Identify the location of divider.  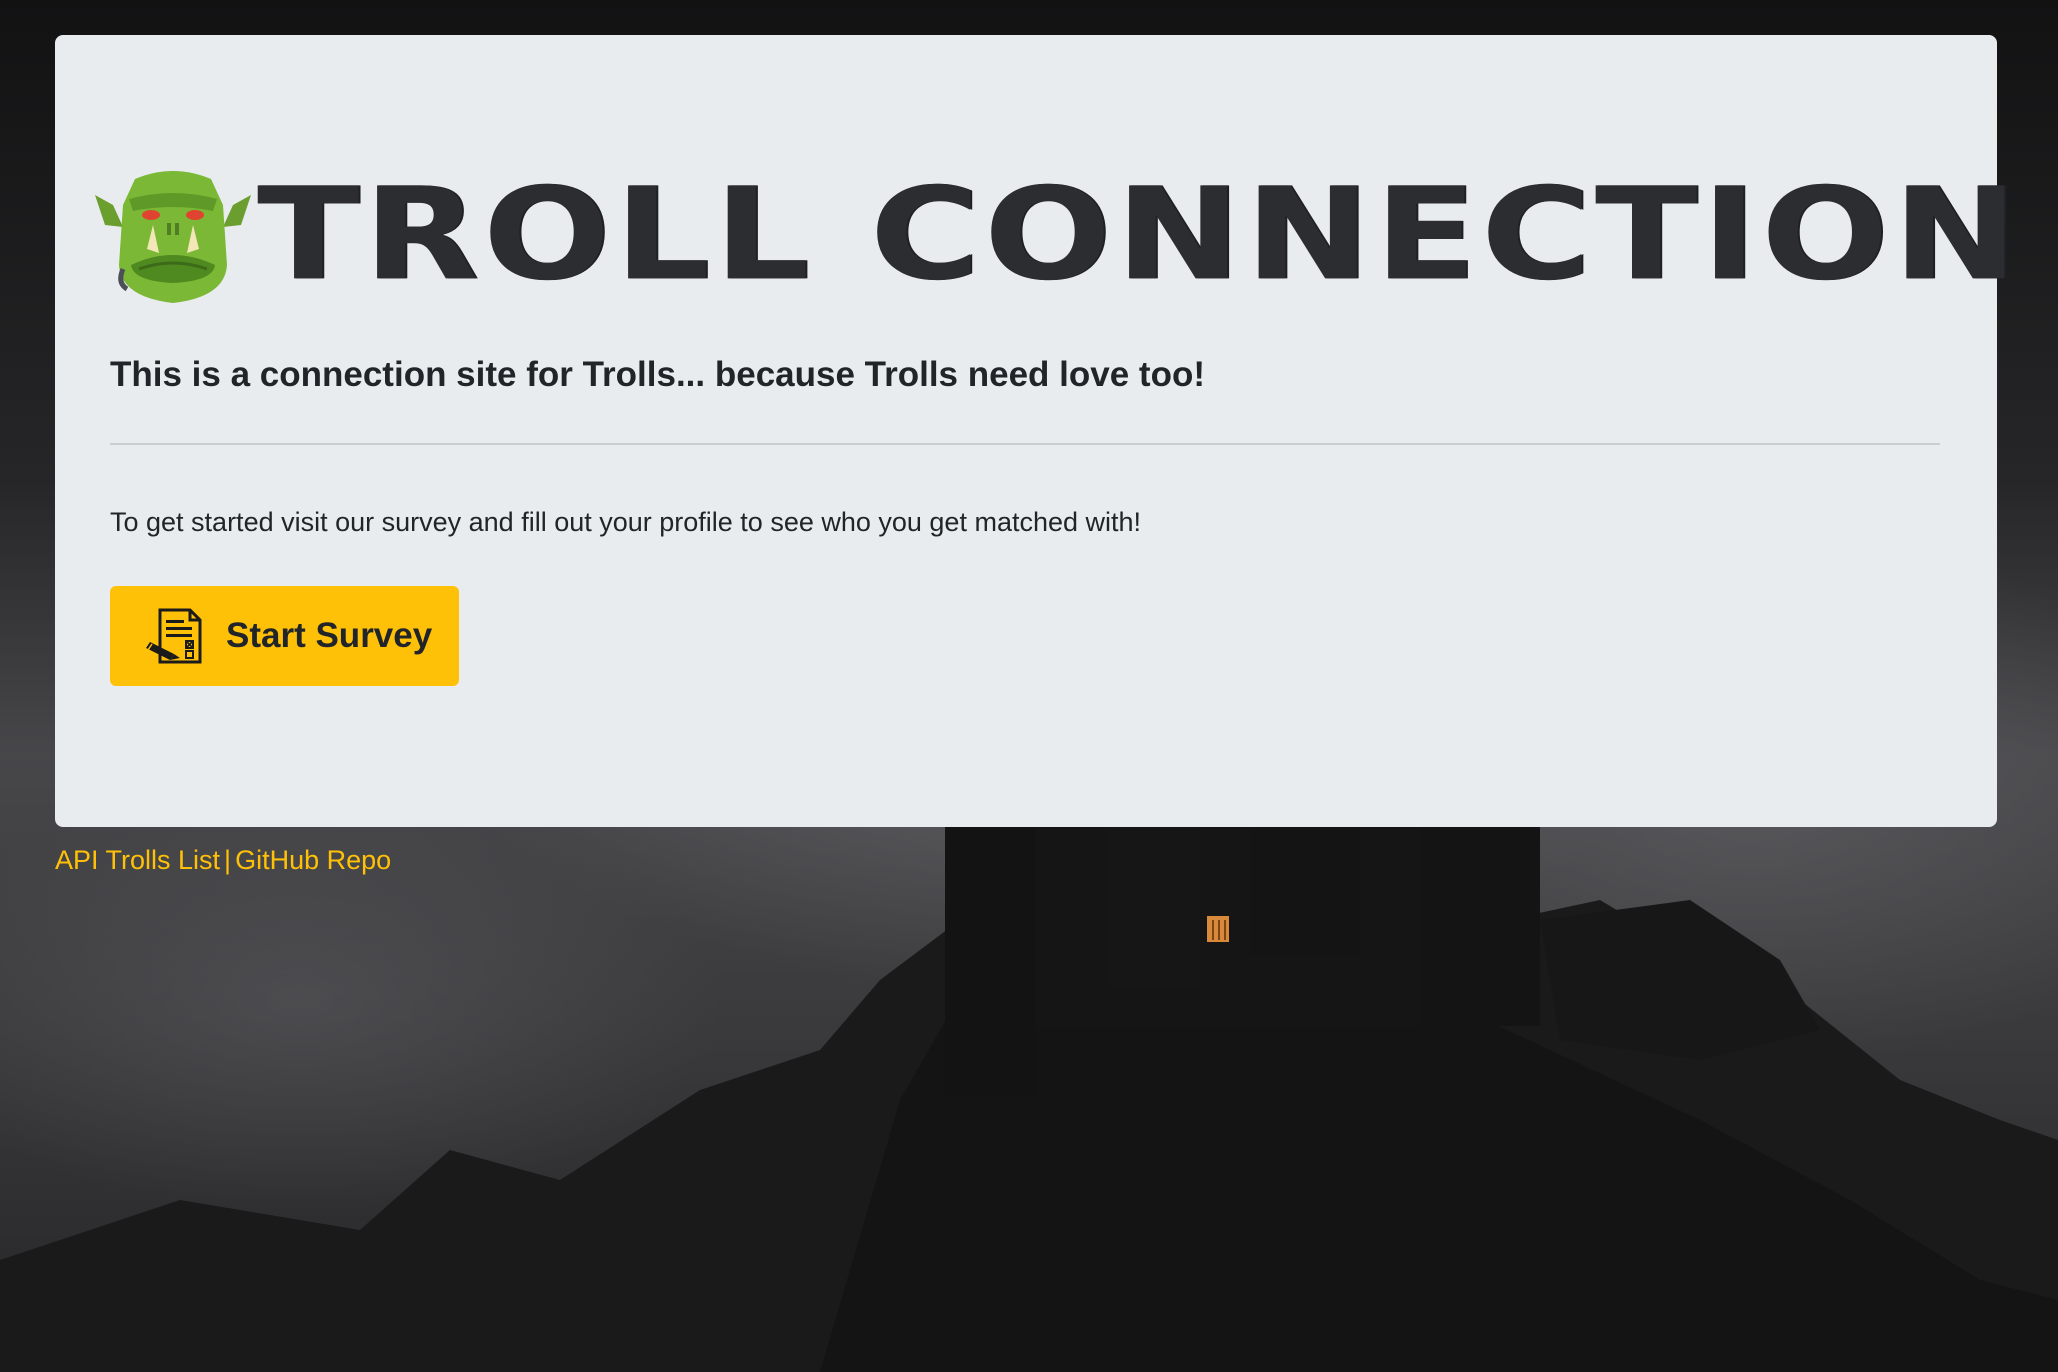
(1025, 444).